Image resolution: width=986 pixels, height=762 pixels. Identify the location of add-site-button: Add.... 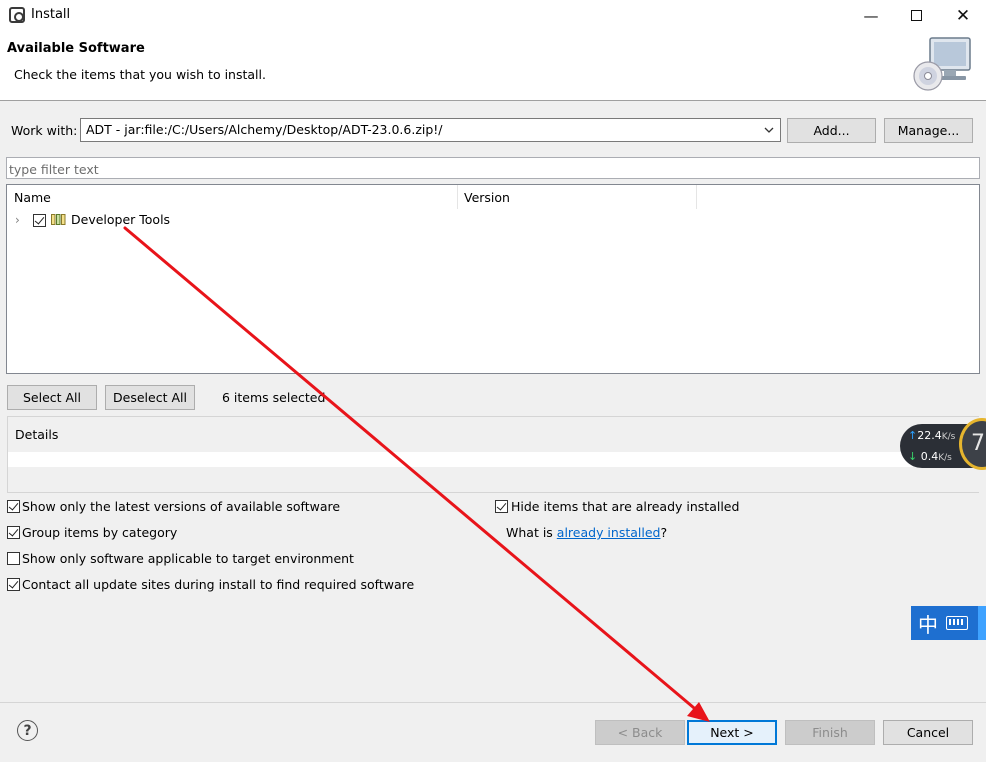
(831, 130).